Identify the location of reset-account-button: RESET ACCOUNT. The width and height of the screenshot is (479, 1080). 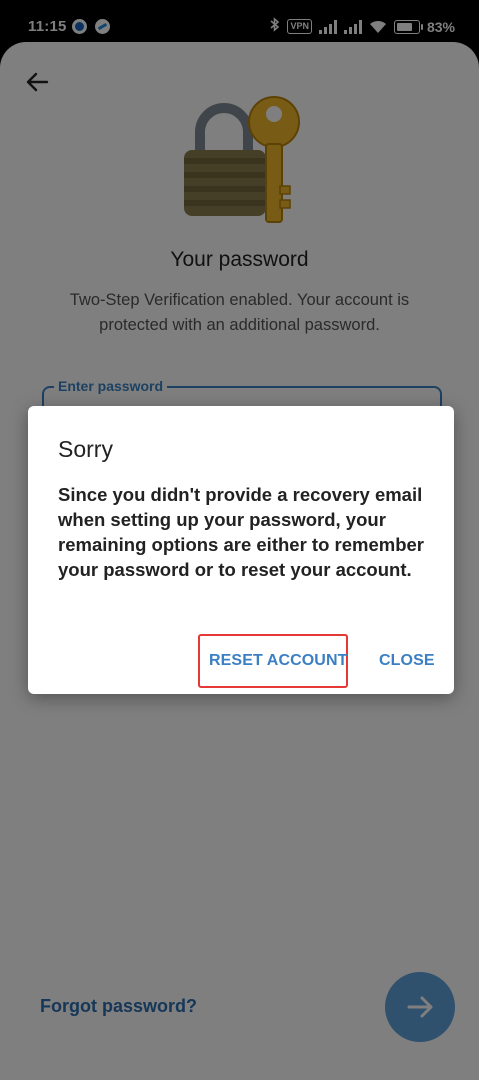
(278, 661).